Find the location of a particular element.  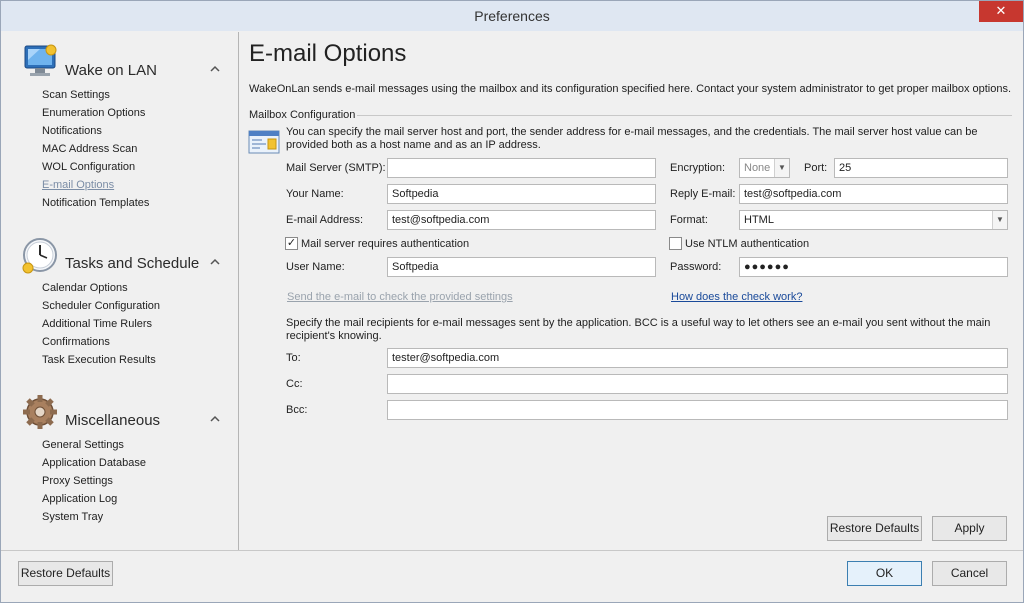

format-label: Format: is located at coordinates (689, 220).